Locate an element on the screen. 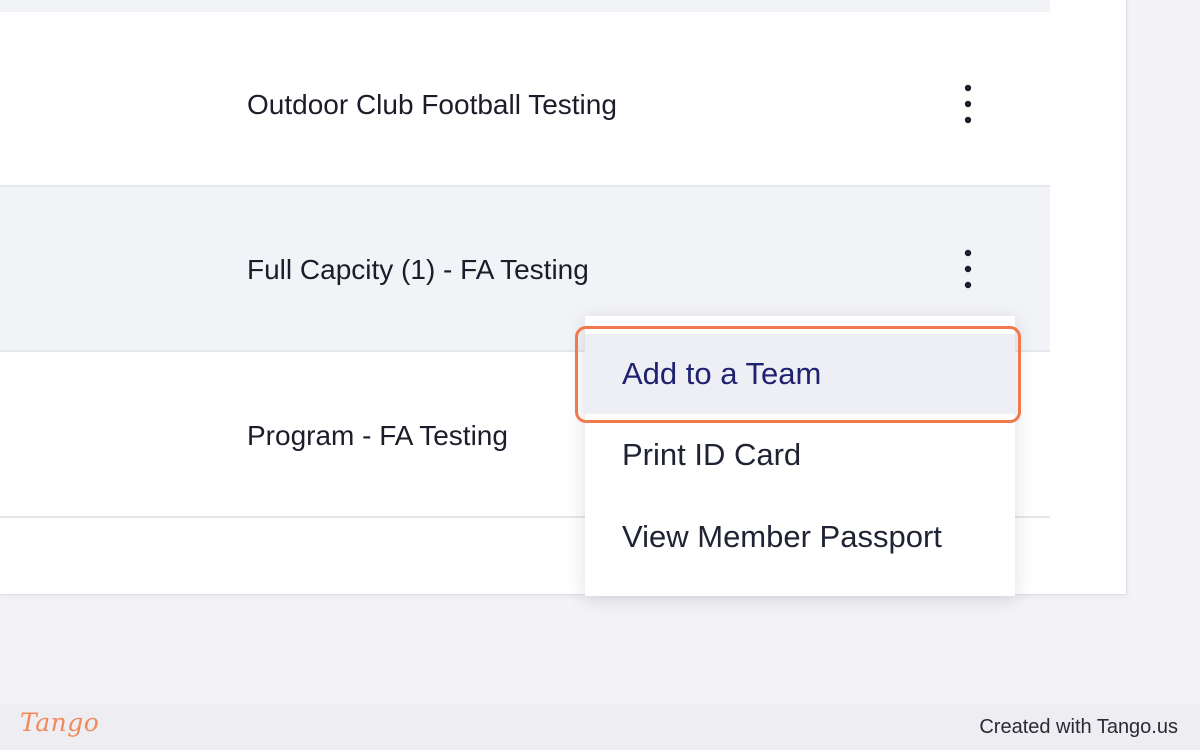  row-label: Program - FA Testing is located at coordinates (377, 435).